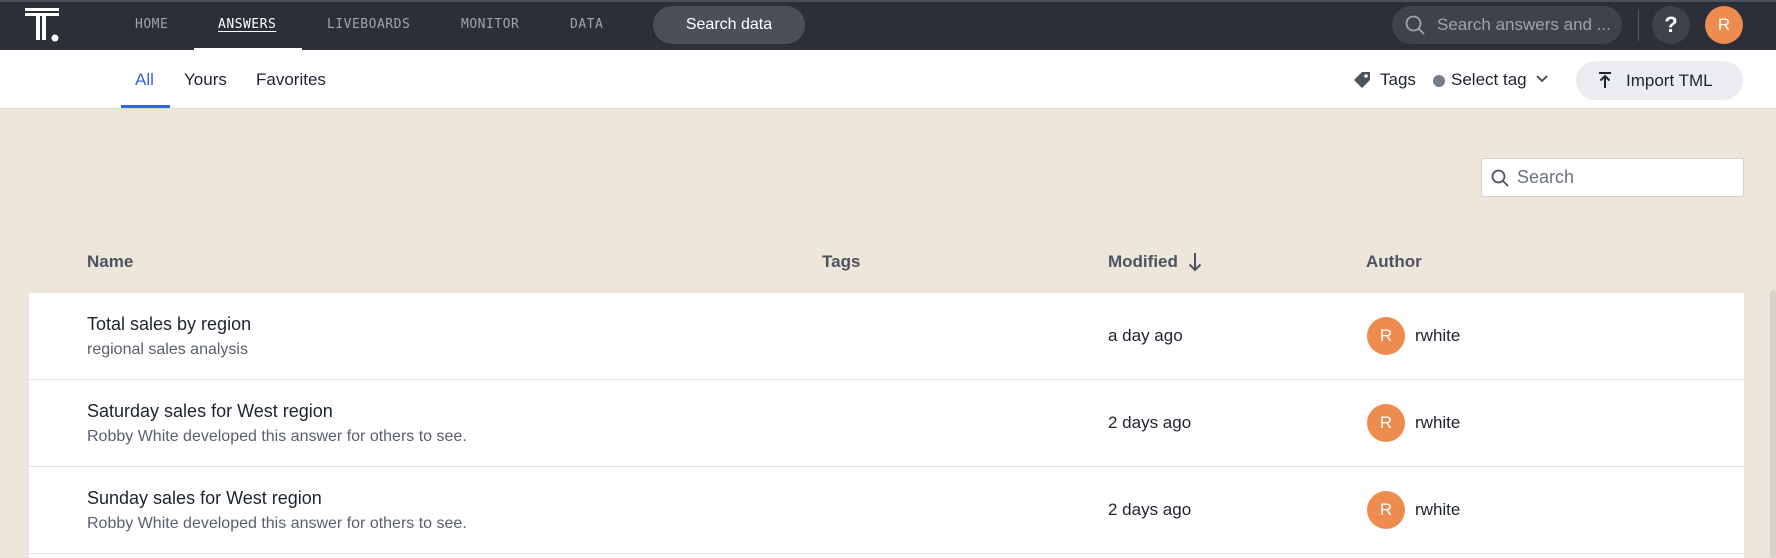 The image size is (1776, 558). Describe the element at coordinates (169, 324) in the screenshot. I see `answer-title: Total sales by region` at that location.